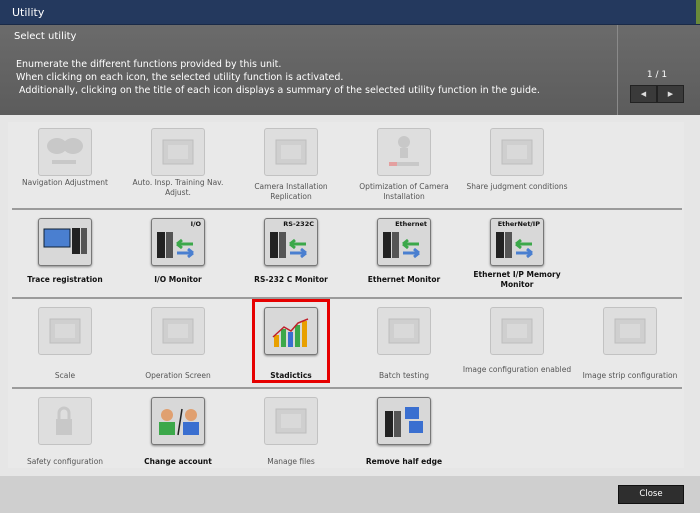 This screenshot has height=513, width=700. What do you see at coordinates (517, 242) in the screenshot?
I see `ethernet-ip-icon: EtherNet/IP` at bounding box center [517, 242].